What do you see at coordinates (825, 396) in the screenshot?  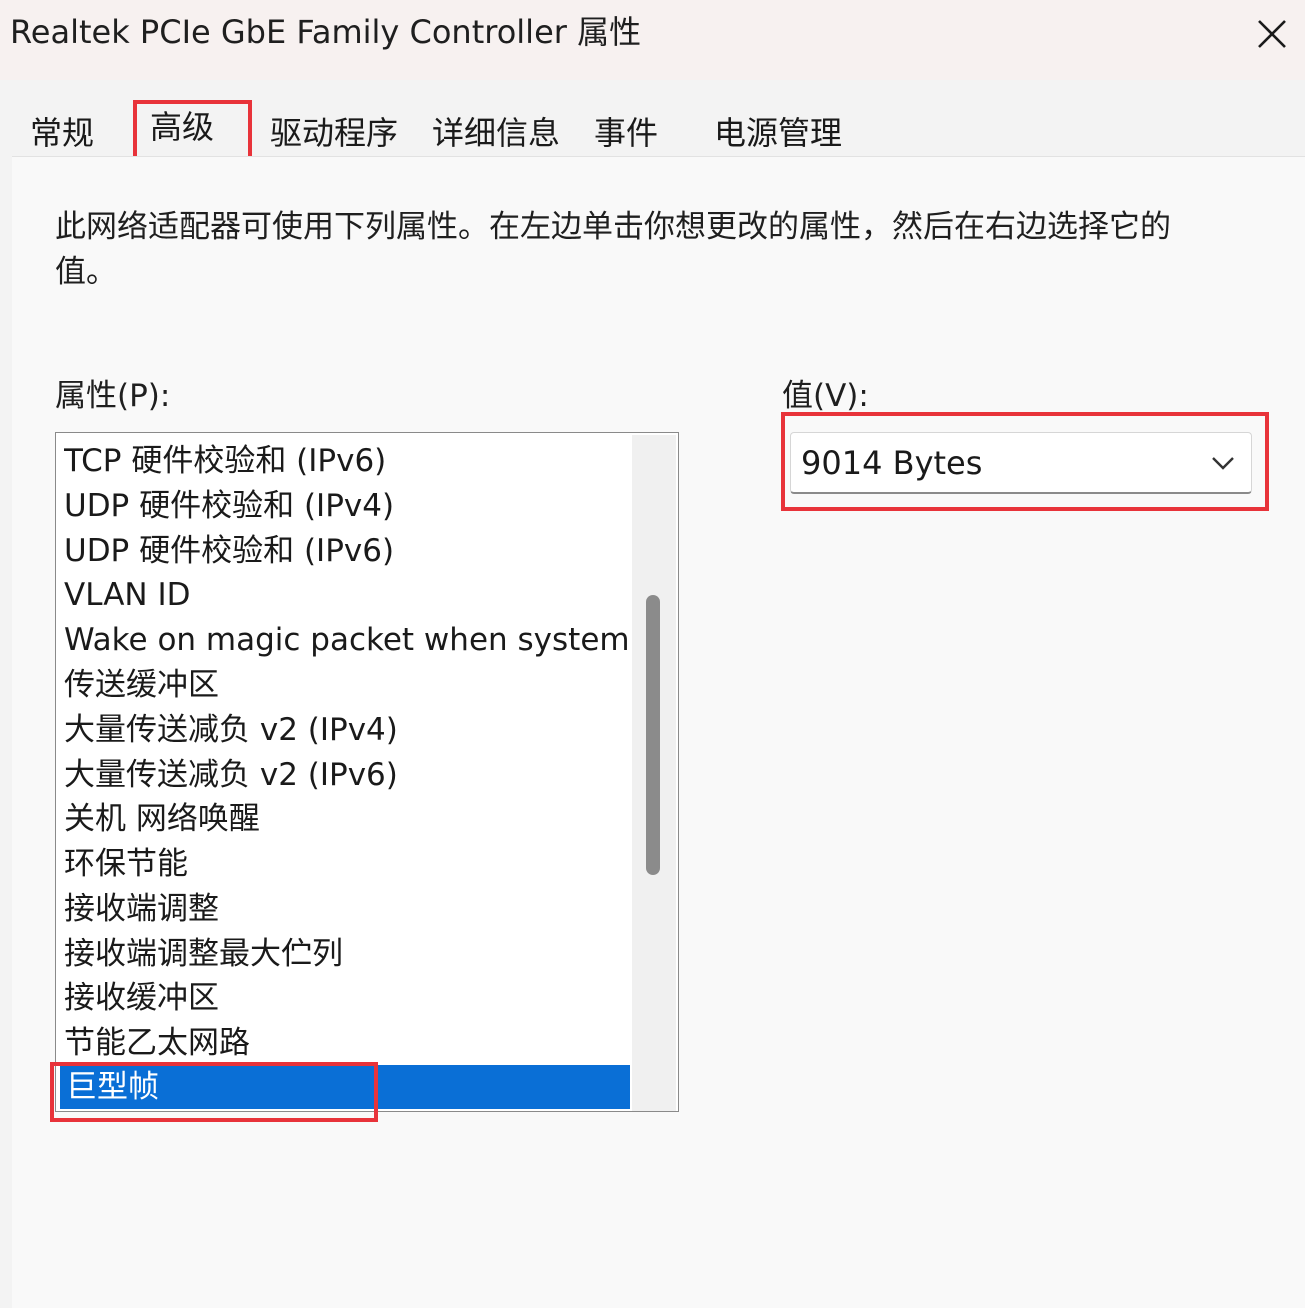 I see `value-label: 值(V):` at bounding box center [825, 396].